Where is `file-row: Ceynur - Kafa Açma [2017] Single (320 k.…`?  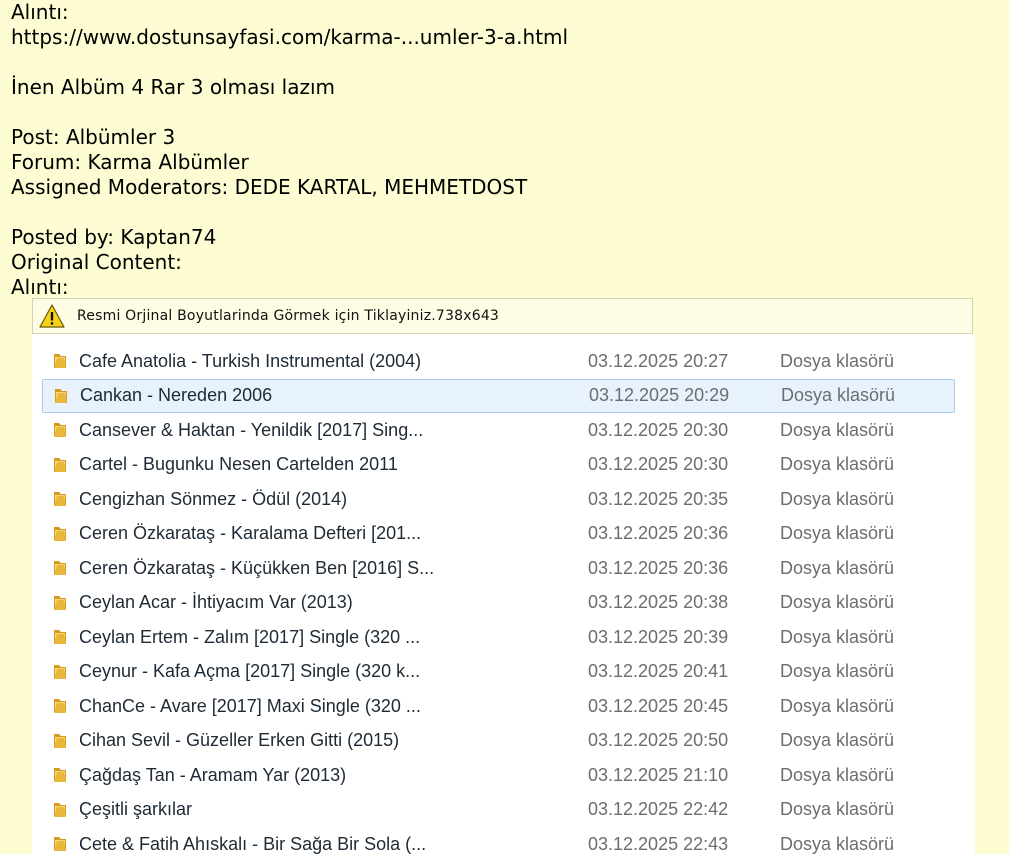 file-row: Ceynur - Kafa Açma [2017] Single (320 k.… is located at coordinates (498, 672).